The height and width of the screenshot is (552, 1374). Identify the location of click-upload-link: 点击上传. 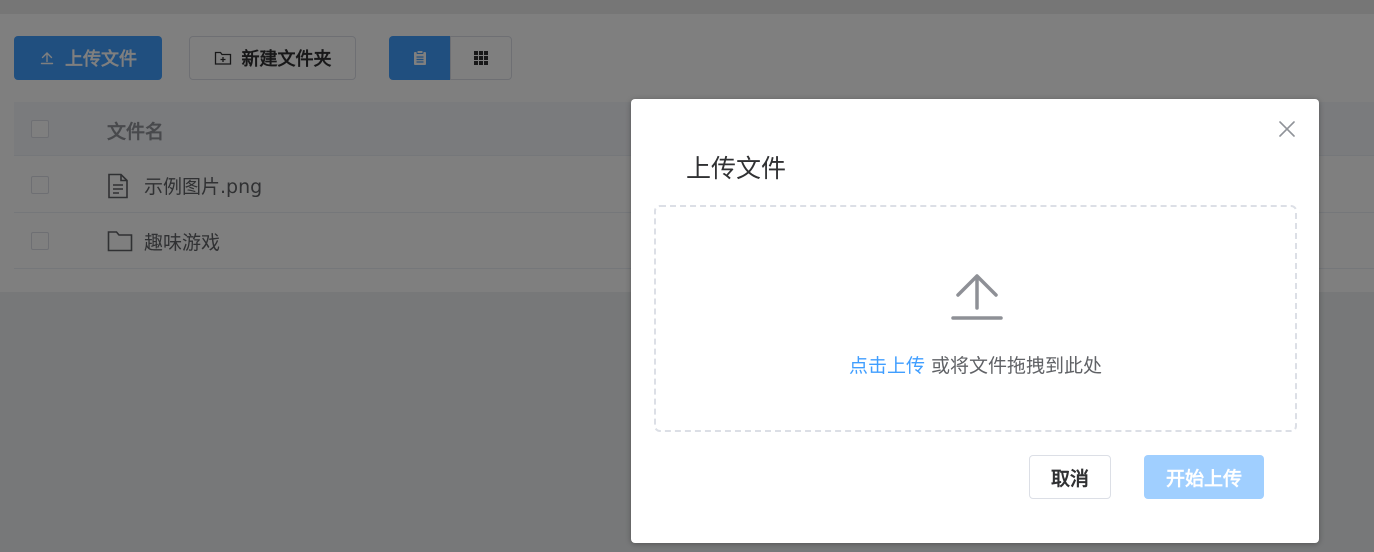
(887, 366).